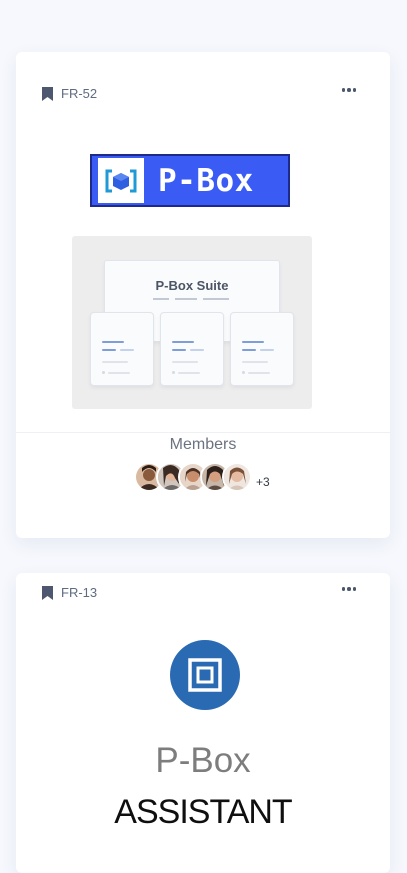 The height and width of the screenshot is (873, 407). I want to click on members-avatar-group: +3, so click(202, 477).